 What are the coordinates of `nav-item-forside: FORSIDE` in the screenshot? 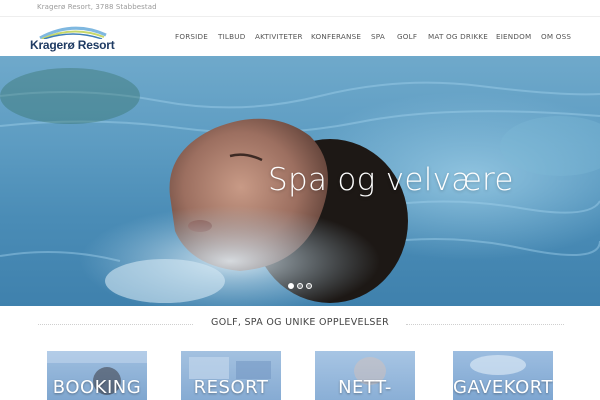 It's located at (191, 36).